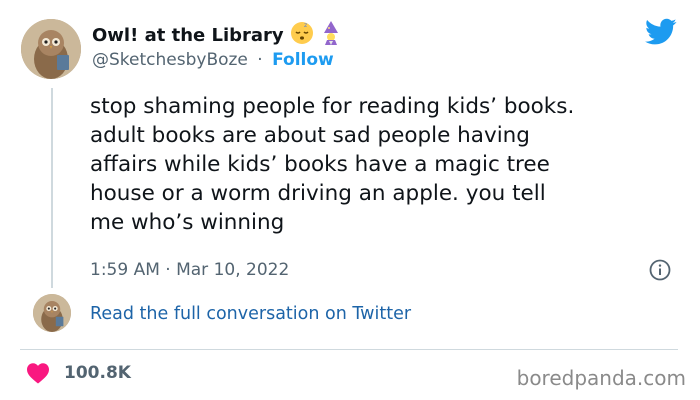 The height and width of the screenshot is (400, 700). I want to click on thread-line, so click(52, 188).